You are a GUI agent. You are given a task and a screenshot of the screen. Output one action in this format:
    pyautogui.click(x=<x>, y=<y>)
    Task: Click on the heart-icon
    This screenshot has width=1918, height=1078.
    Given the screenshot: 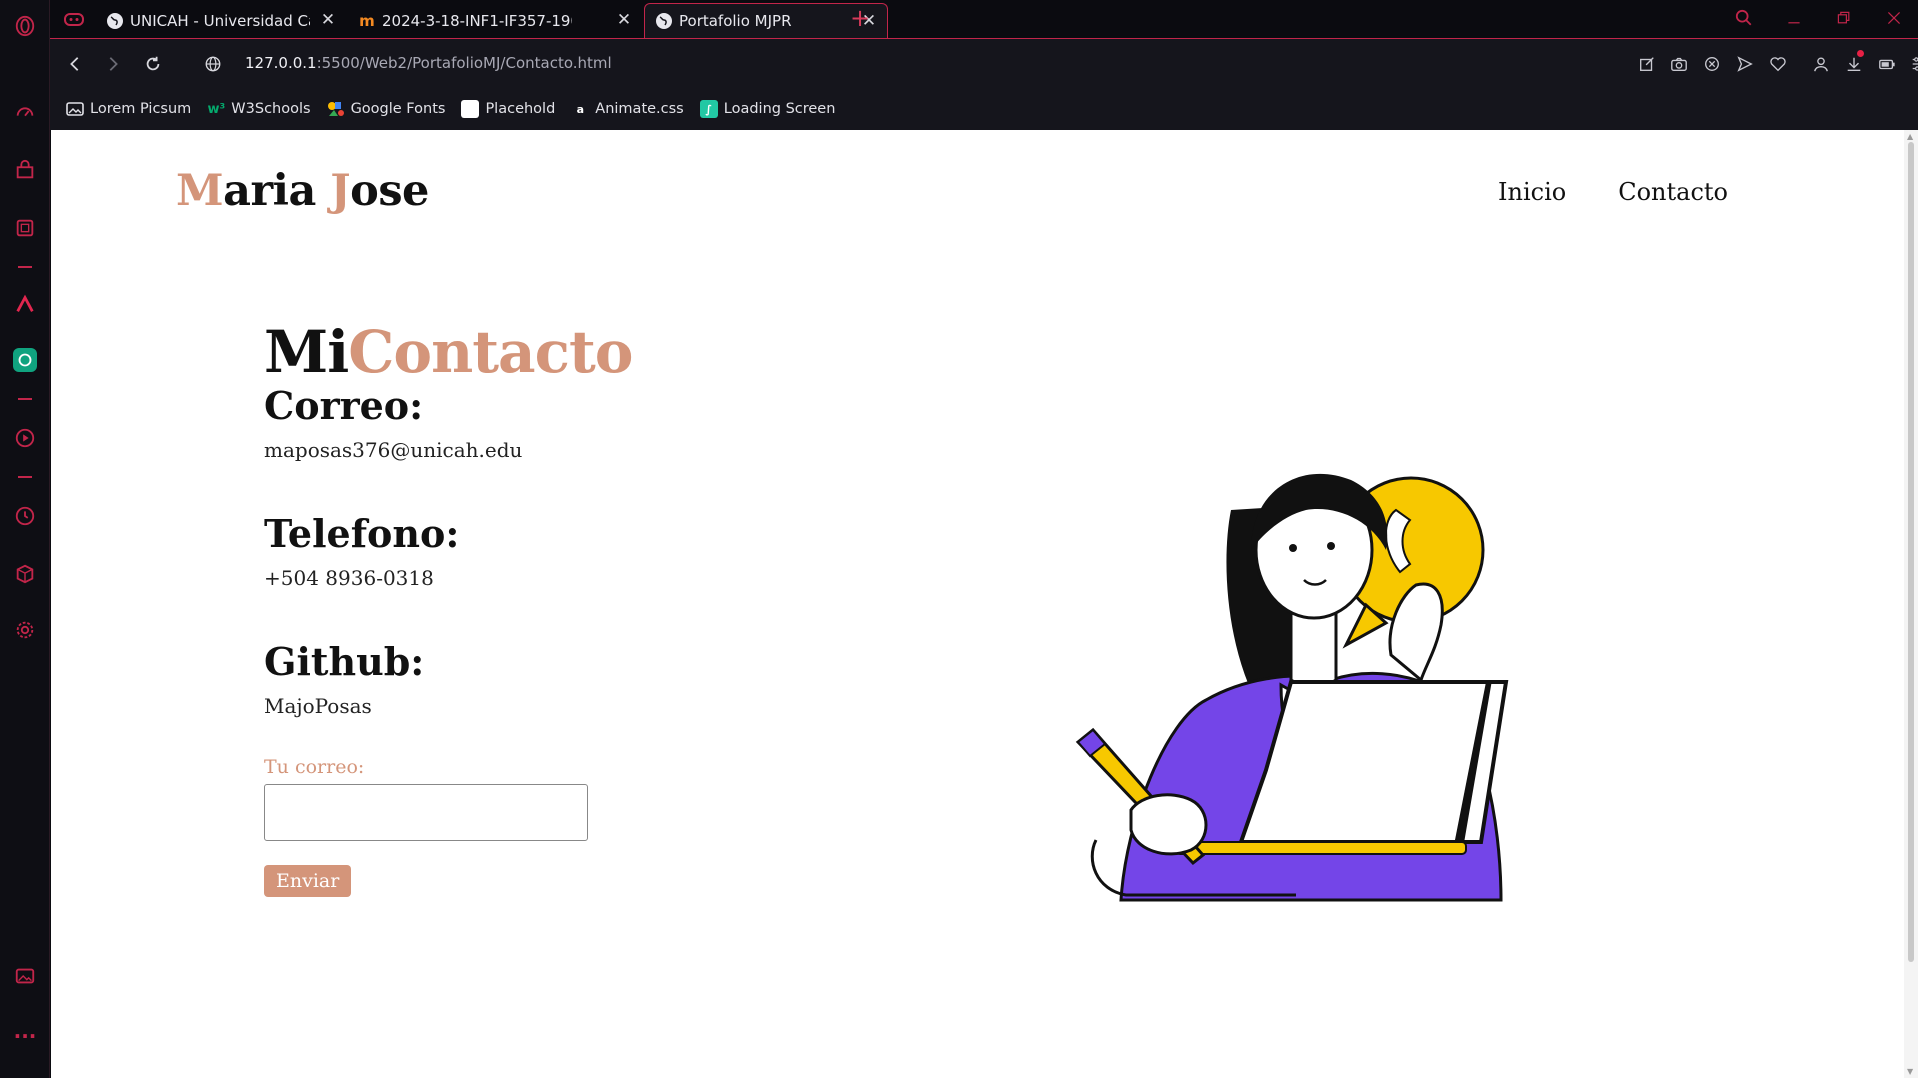 What is the action you would take?
    pyautogui.click(x=1778, y=64)
    